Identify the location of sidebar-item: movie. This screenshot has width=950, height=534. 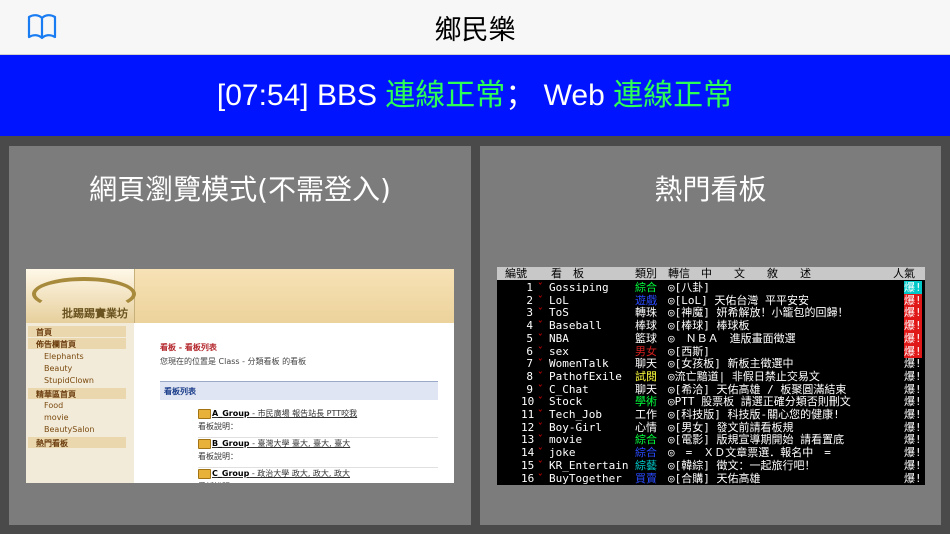
(56, 417).